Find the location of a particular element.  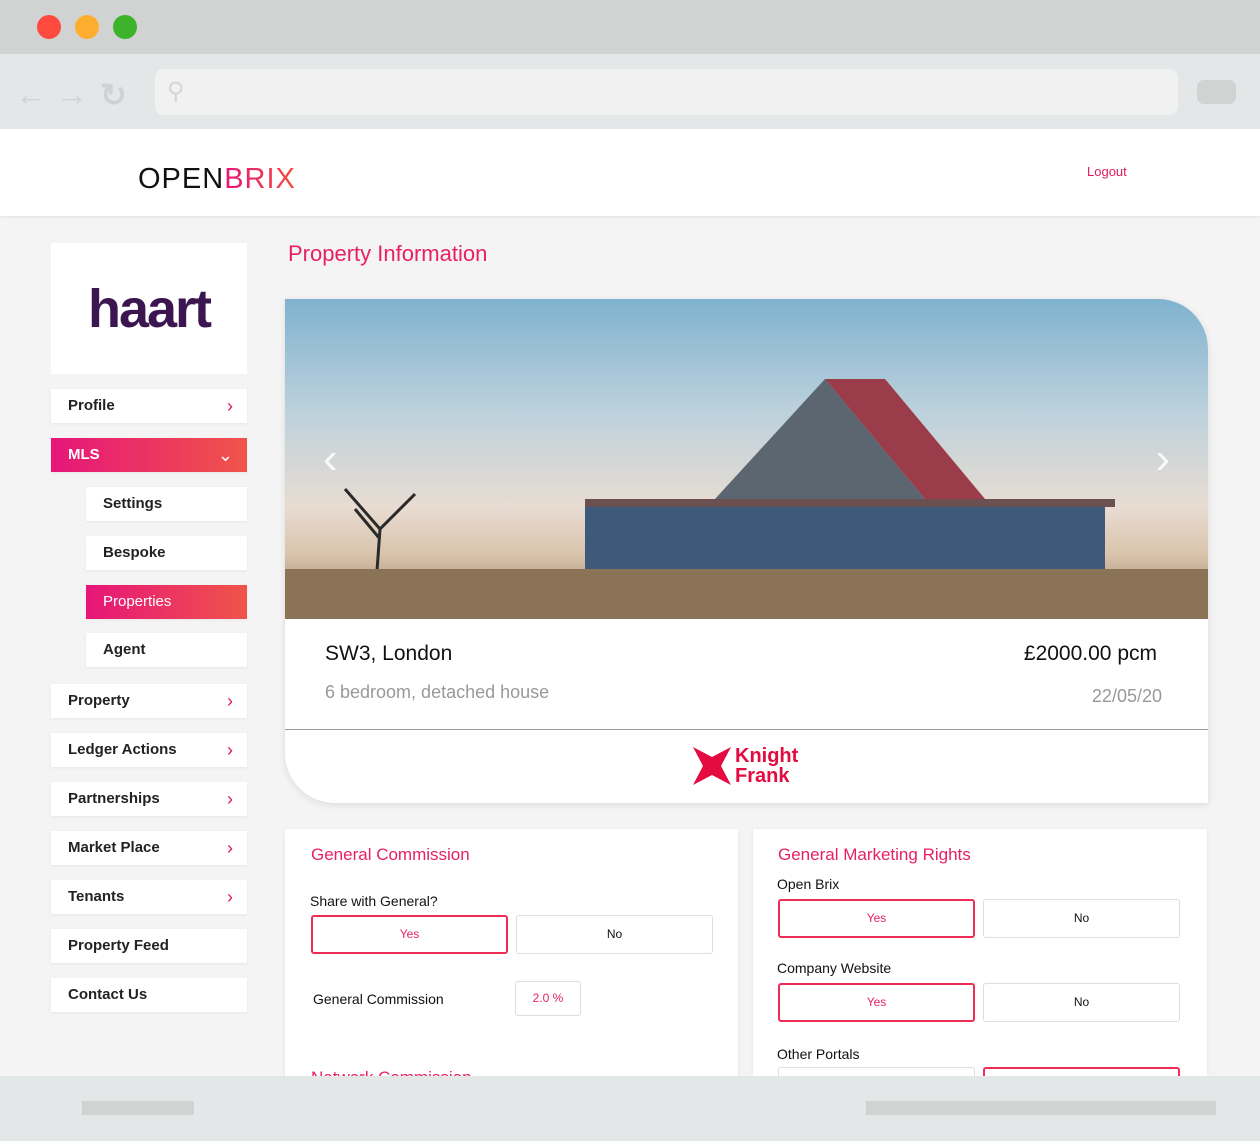

property-address: SW3, London is located at coordinates (389, 653).